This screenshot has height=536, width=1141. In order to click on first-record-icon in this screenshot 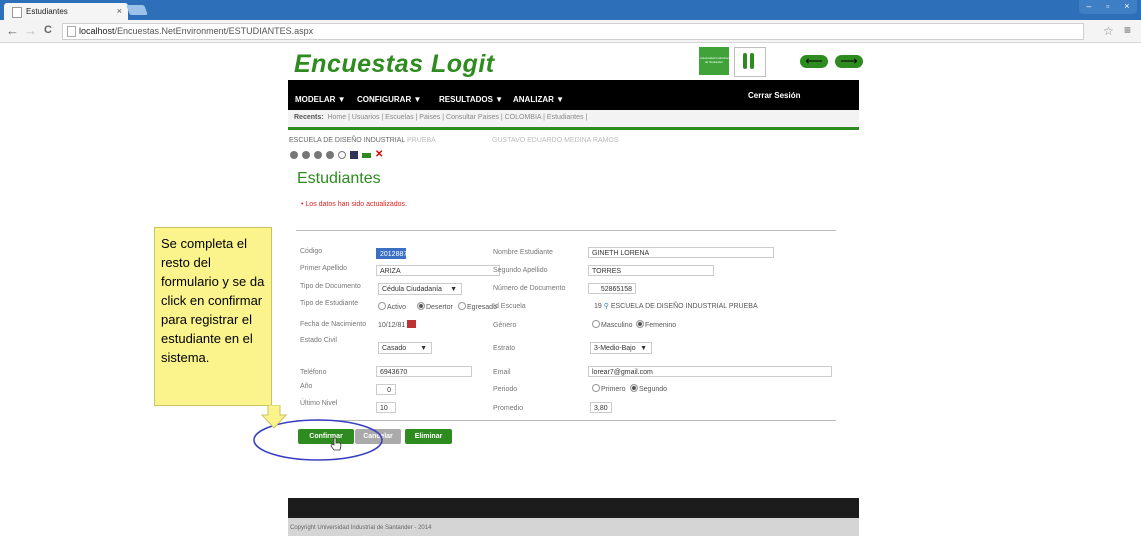, I will do `click(294, 155)`.